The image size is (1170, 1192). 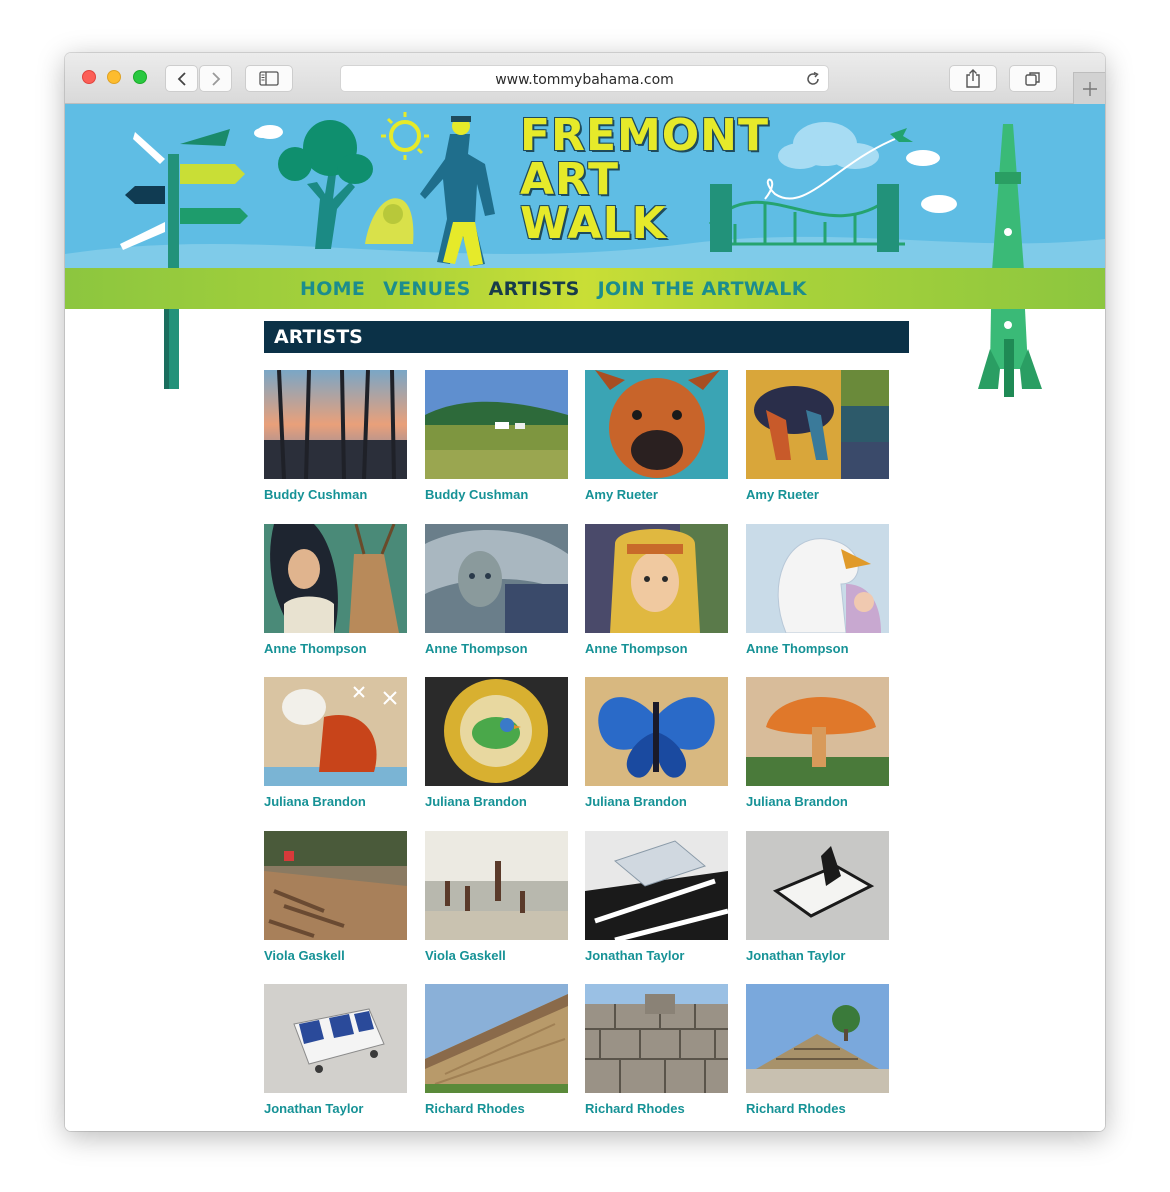 I want to click on title-line-art: ART, so click(x=569, y=179).